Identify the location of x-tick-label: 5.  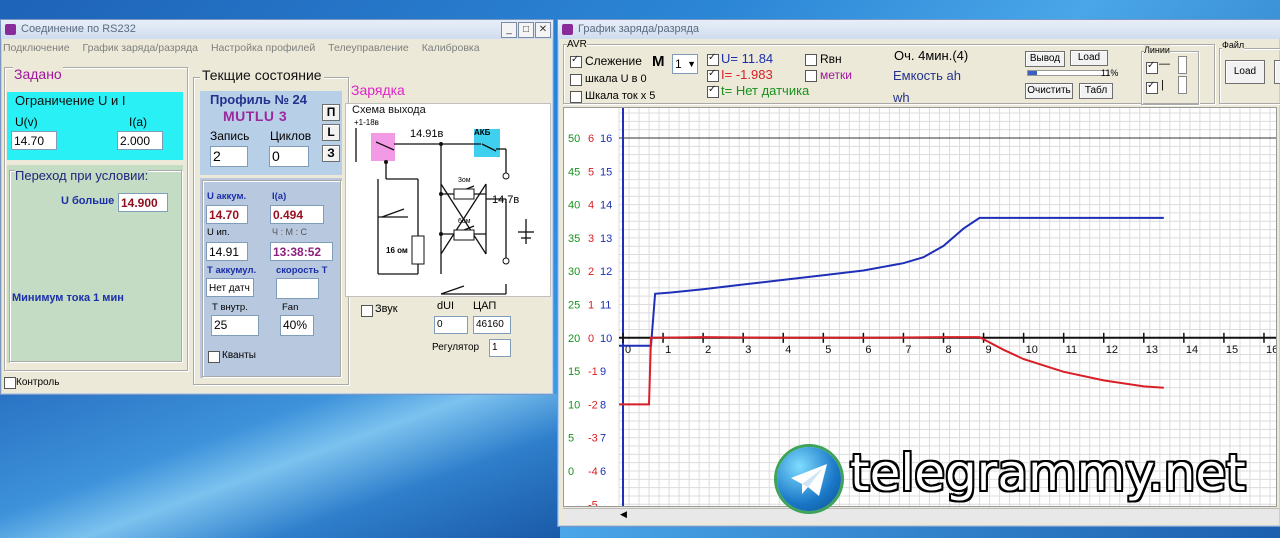
(828, 350).